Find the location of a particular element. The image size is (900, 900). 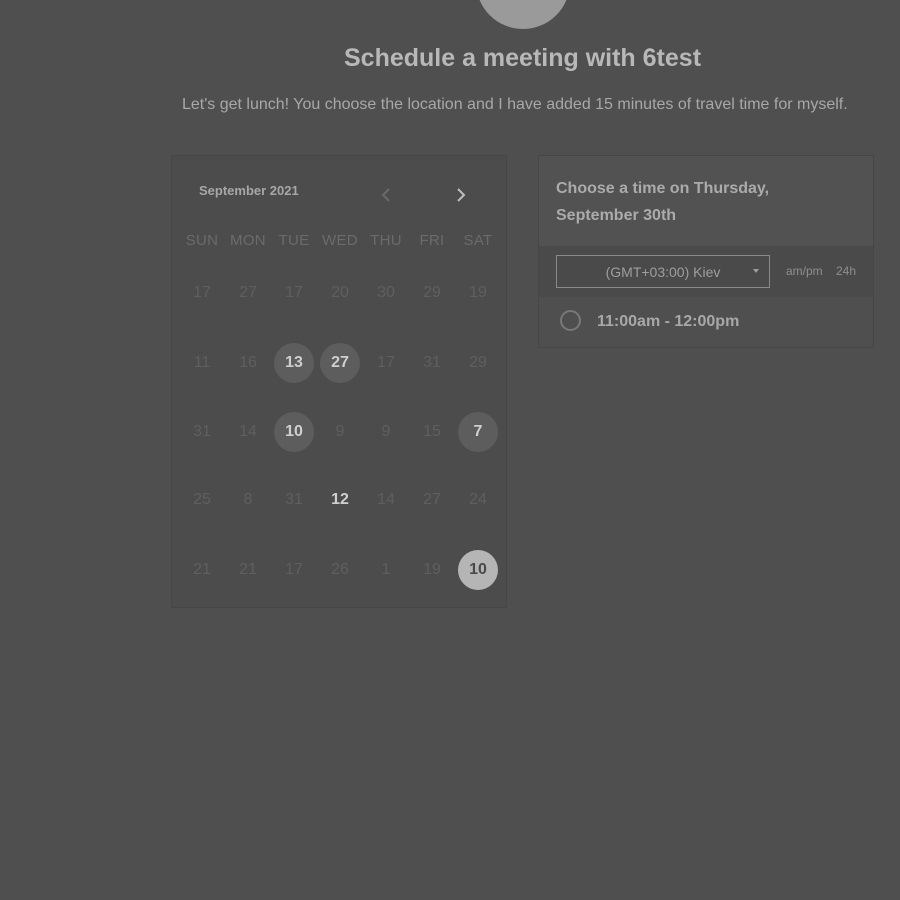

calendar-day-number: 8 is located at coordinates (248, 499).